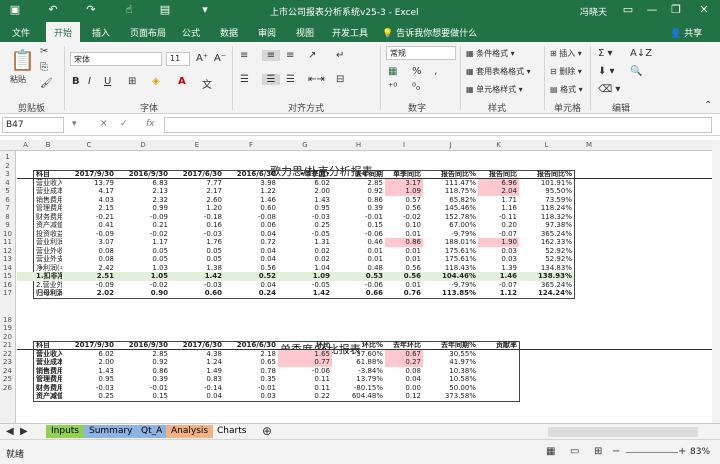 The image size is (720, 464). I want to click on report1-cell: 0.21, so click(143, 225).